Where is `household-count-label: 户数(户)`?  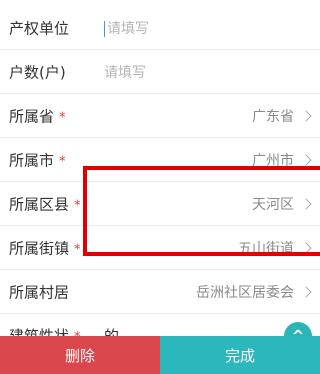
household-count-label: 户数(户) is located at coordinates (37, 72).